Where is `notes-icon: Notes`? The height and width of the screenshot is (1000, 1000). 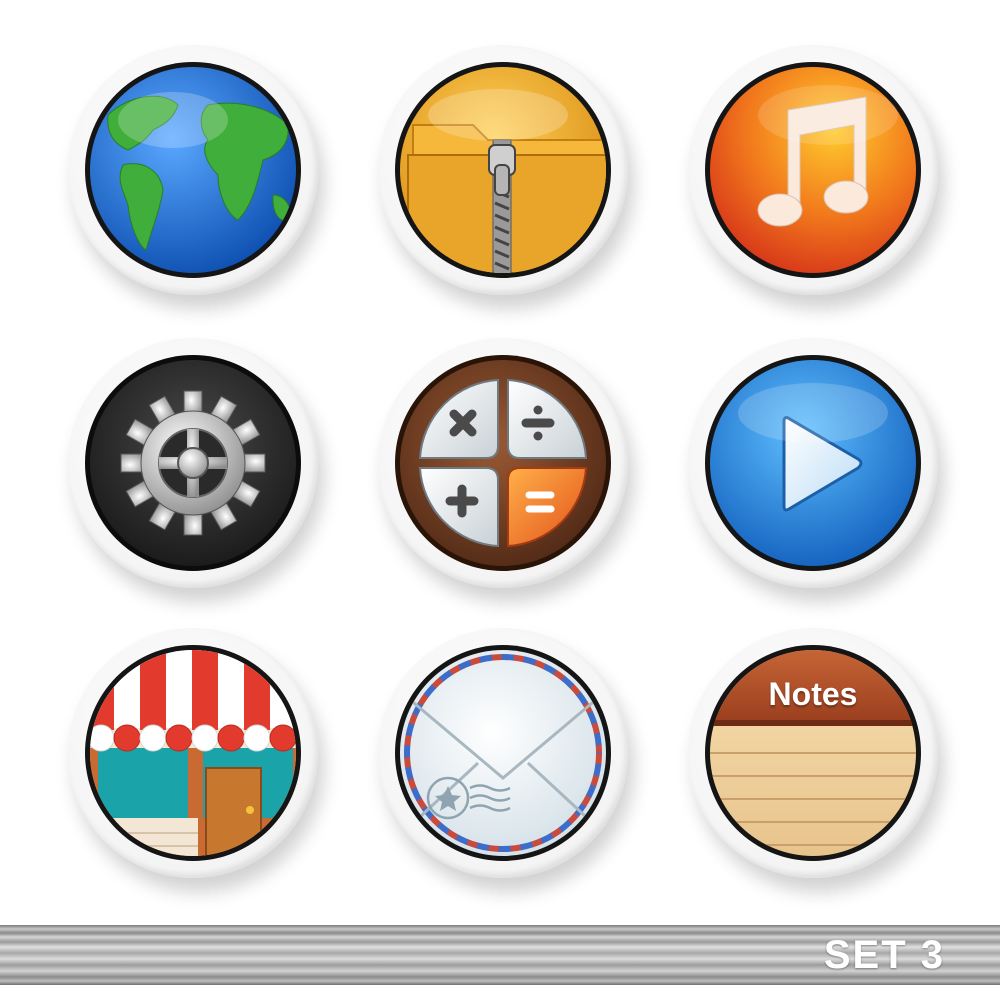
notes-icon: Notes is located at coordinates (813, 753).